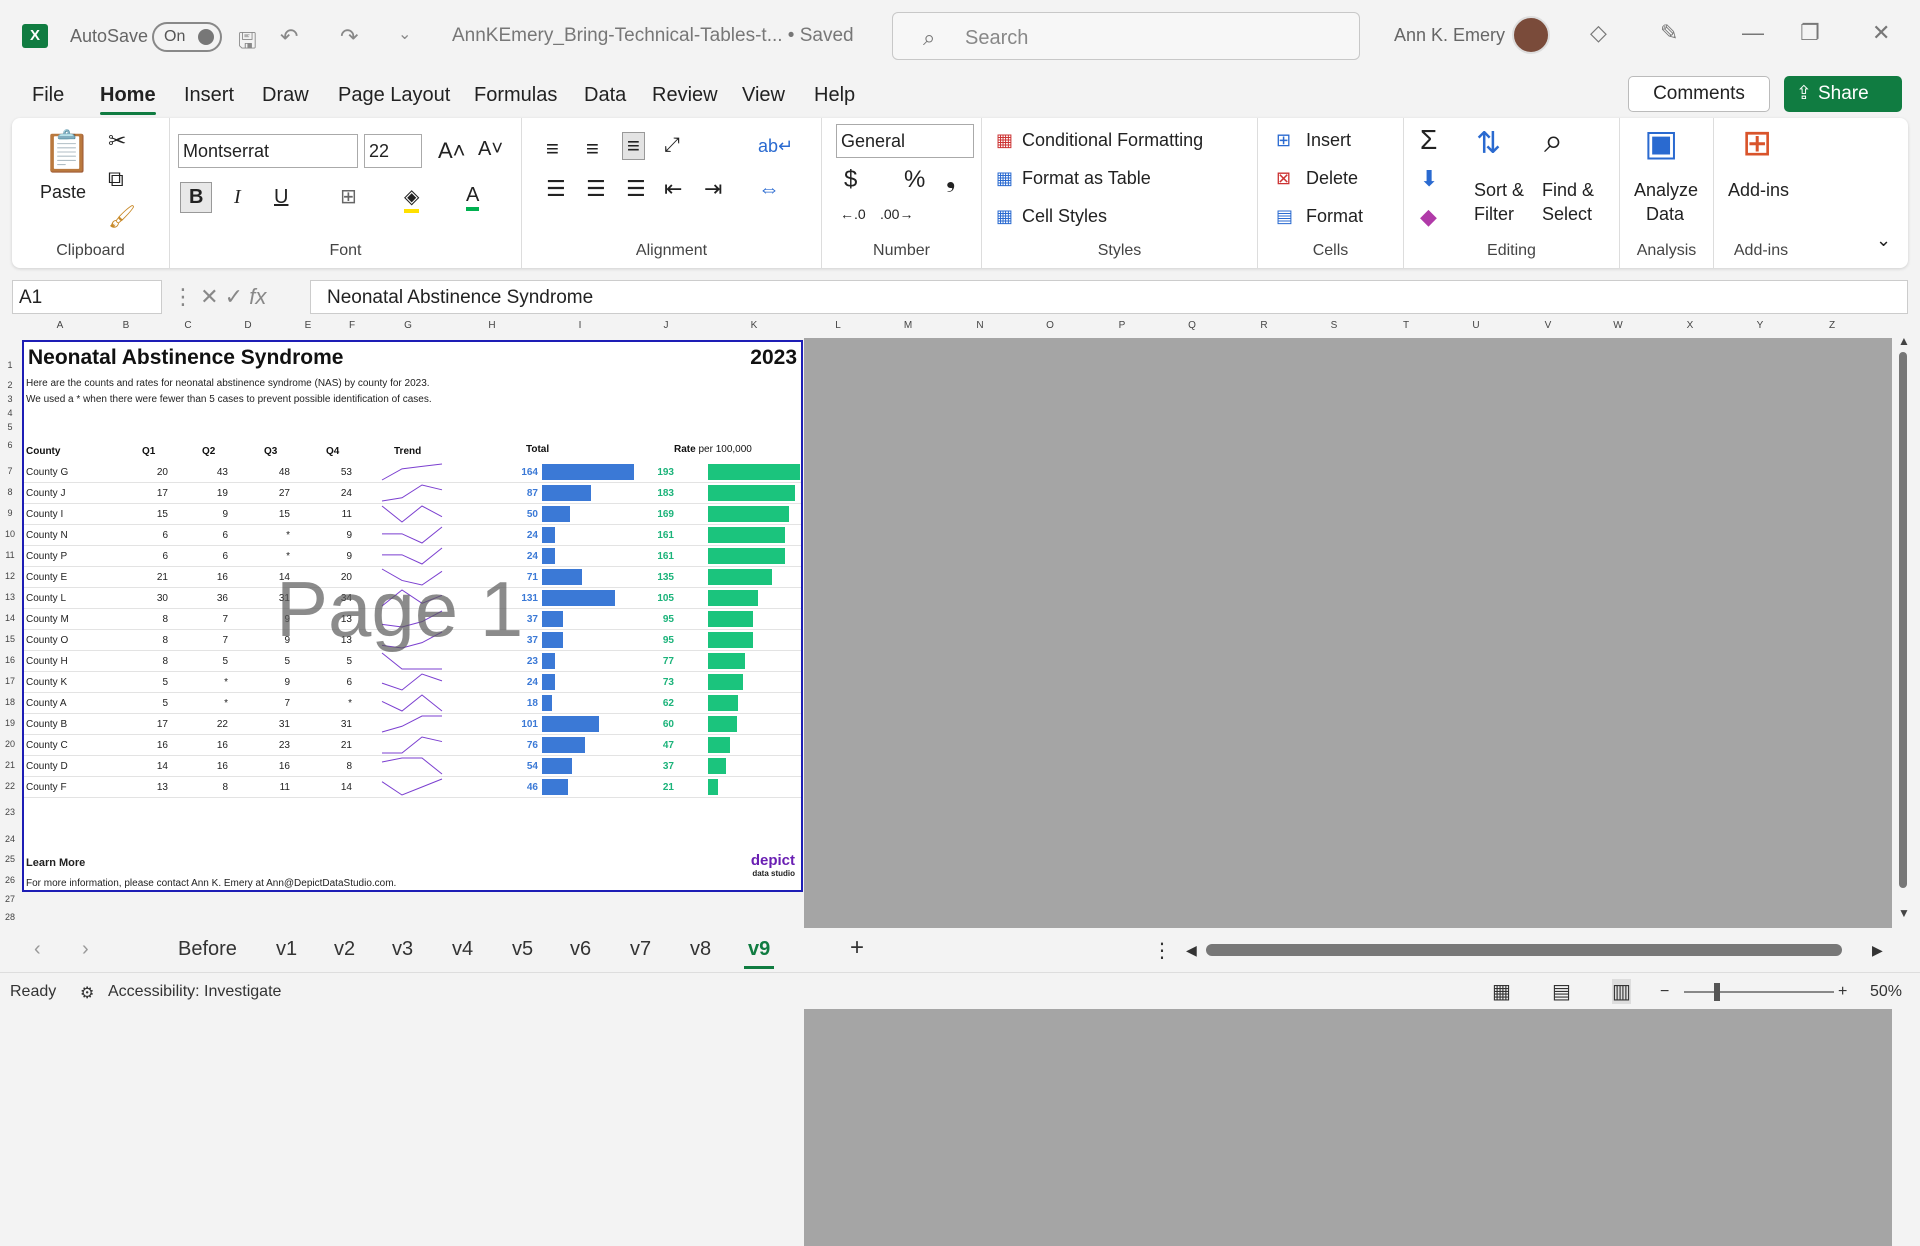 The image size is (1920, 1246). I want to click on row-header: 20, so click(10, 744).